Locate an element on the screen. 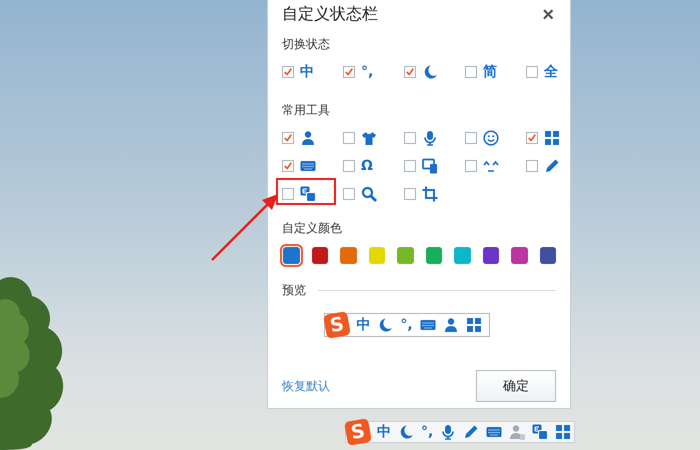 The image size is (700, 450). glyph-label: 简 is located at coordinates (490, 72).